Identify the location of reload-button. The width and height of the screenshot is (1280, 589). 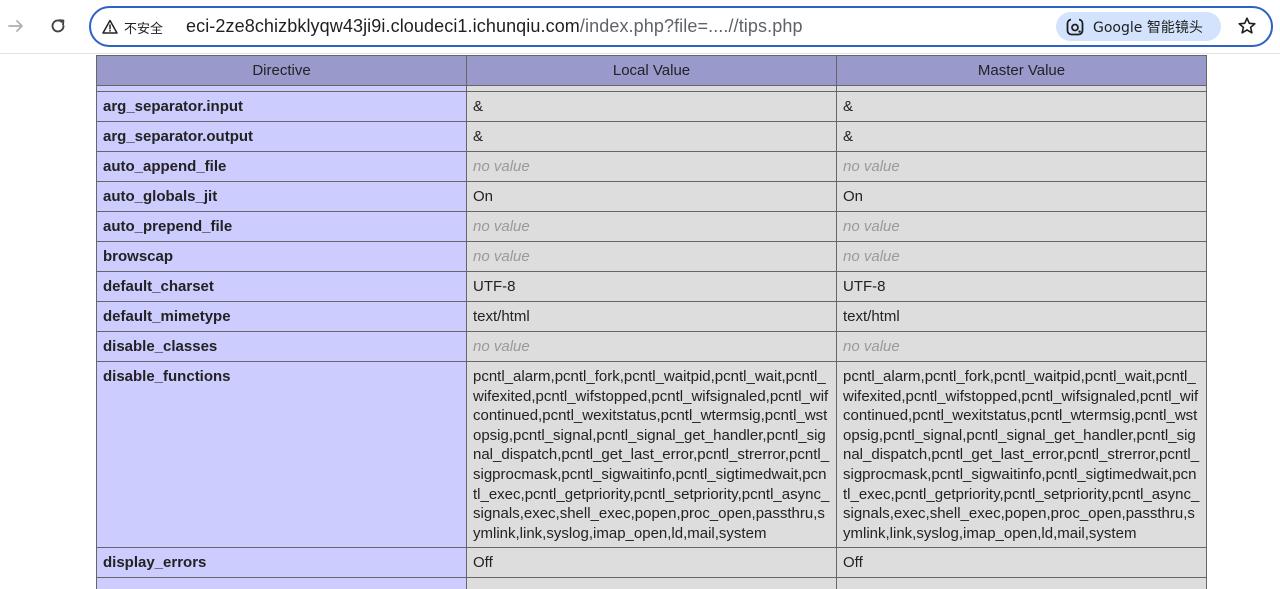
(58, 26).